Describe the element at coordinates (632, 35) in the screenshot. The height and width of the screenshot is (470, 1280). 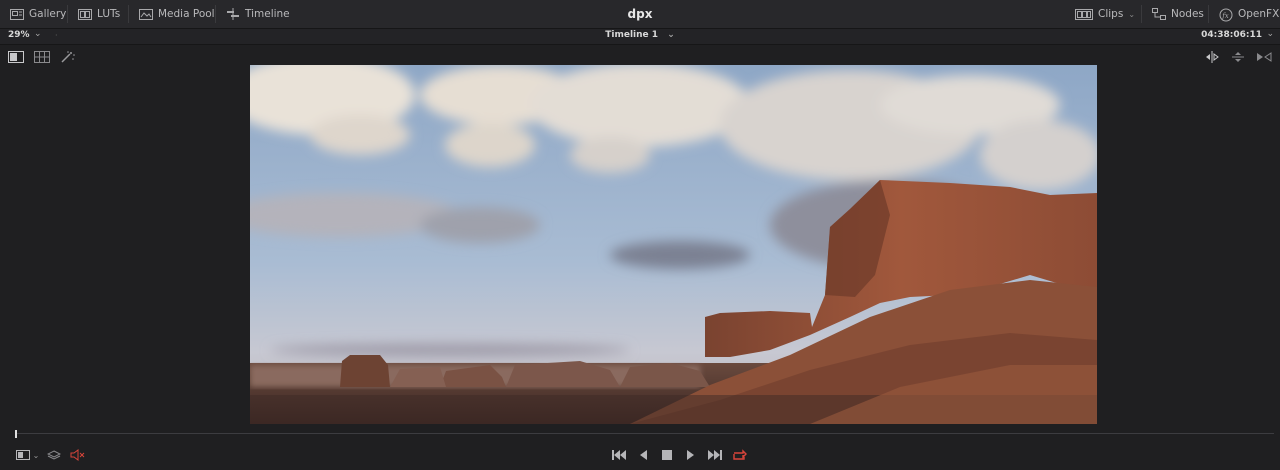
I see `timeline-name: Timeline 1` at that location.